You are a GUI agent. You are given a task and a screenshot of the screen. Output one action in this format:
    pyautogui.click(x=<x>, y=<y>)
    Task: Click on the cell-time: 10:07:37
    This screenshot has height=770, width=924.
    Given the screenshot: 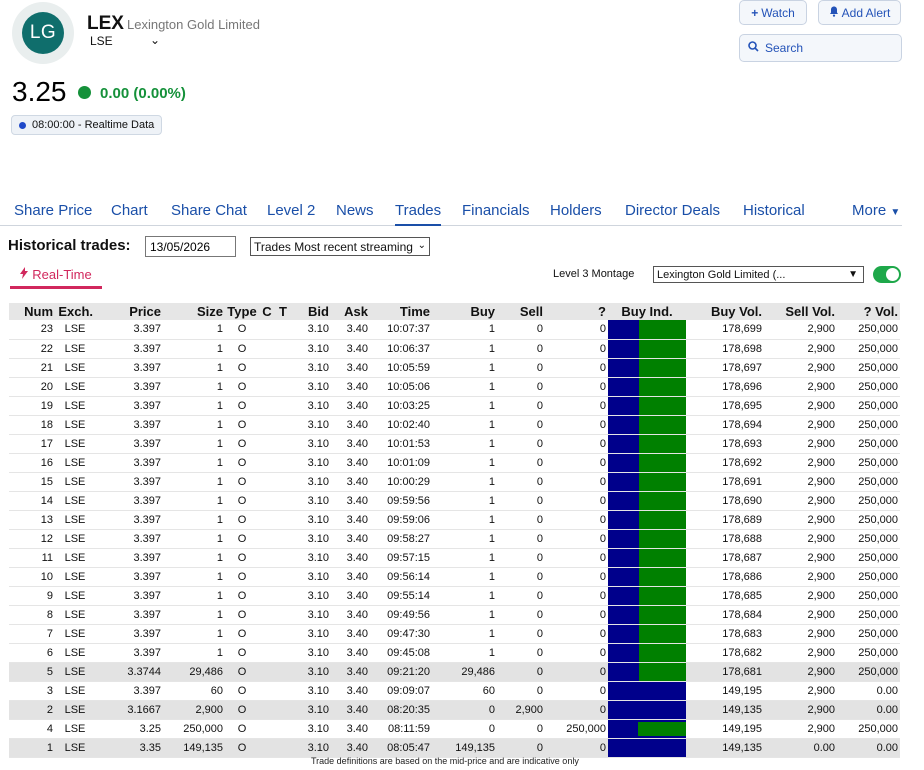 What is the action you would take?
    pyautogui.click(x=401, y=330)
    